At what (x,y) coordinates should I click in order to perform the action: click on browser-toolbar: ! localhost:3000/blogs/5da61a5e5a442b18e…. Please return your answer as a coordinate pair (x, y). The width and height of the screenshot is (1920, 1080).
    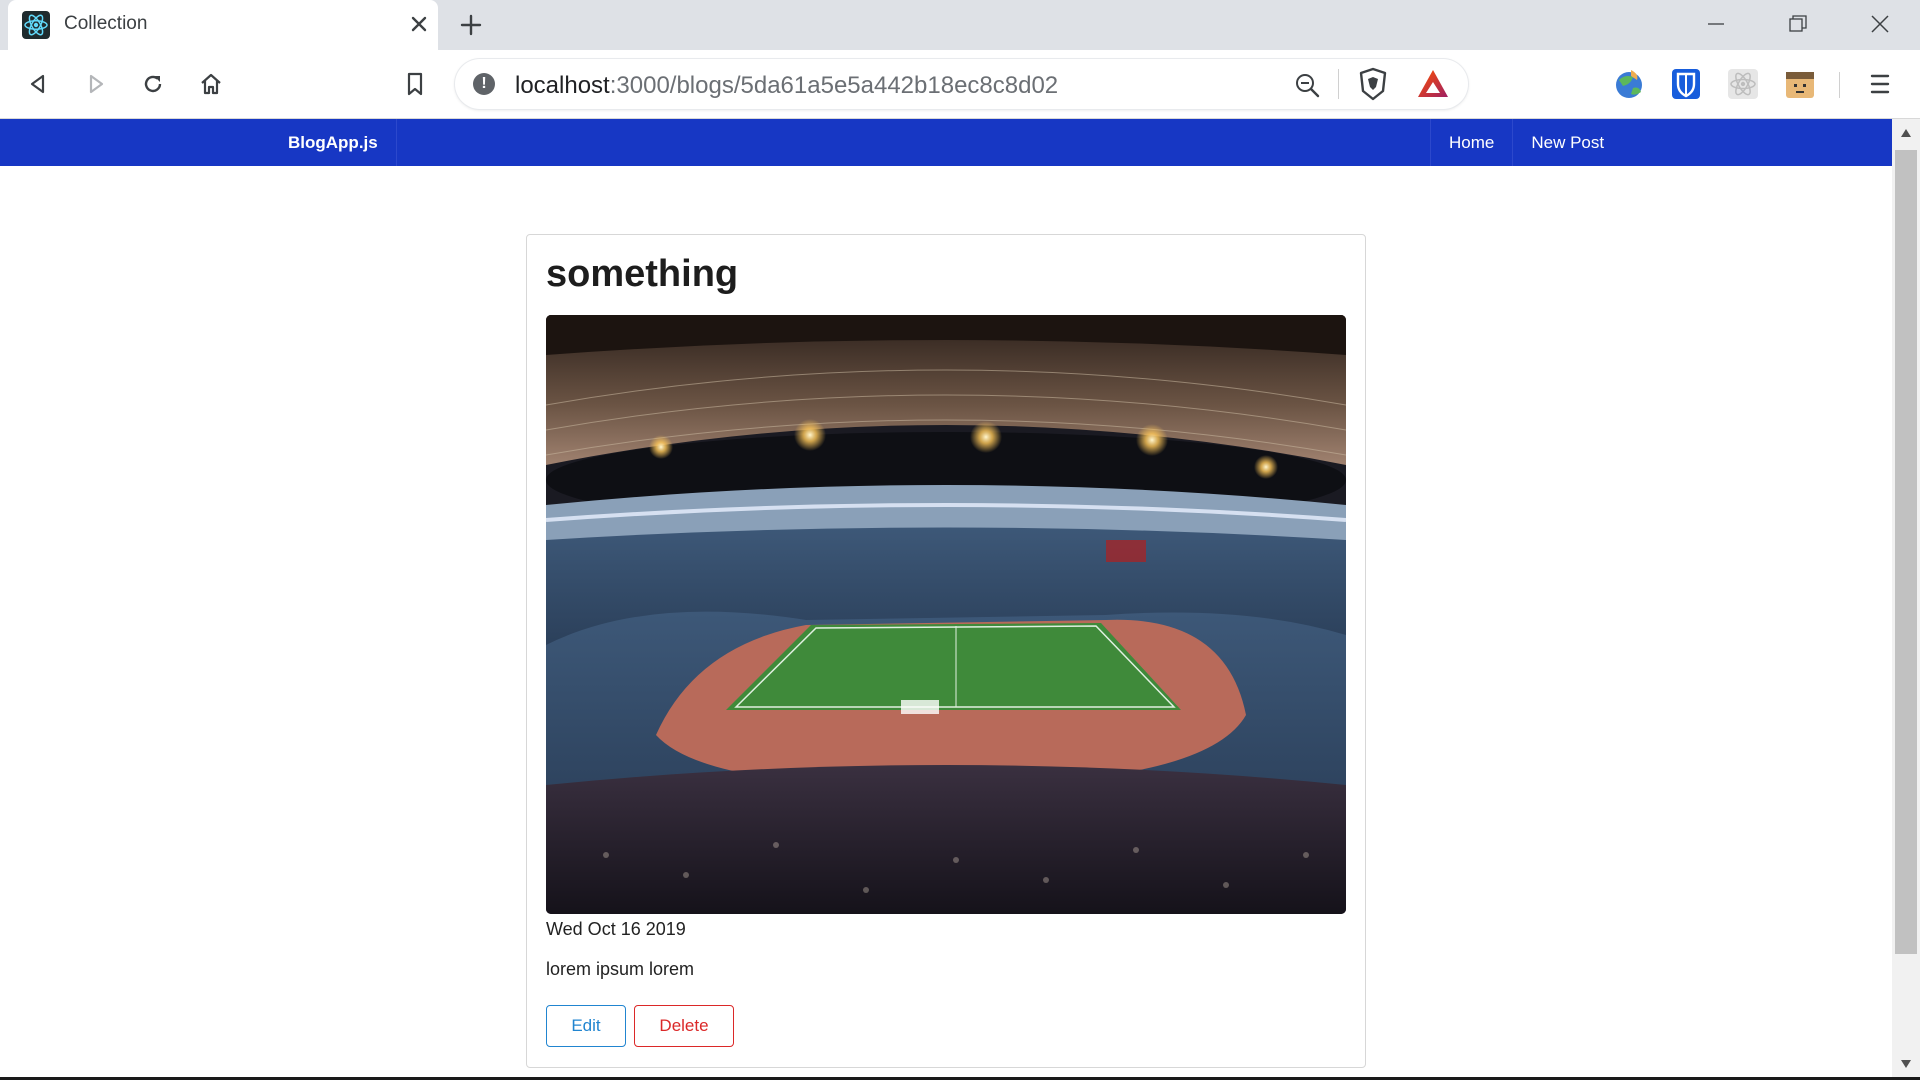
    Looking at the image, I should click on (960, 84).